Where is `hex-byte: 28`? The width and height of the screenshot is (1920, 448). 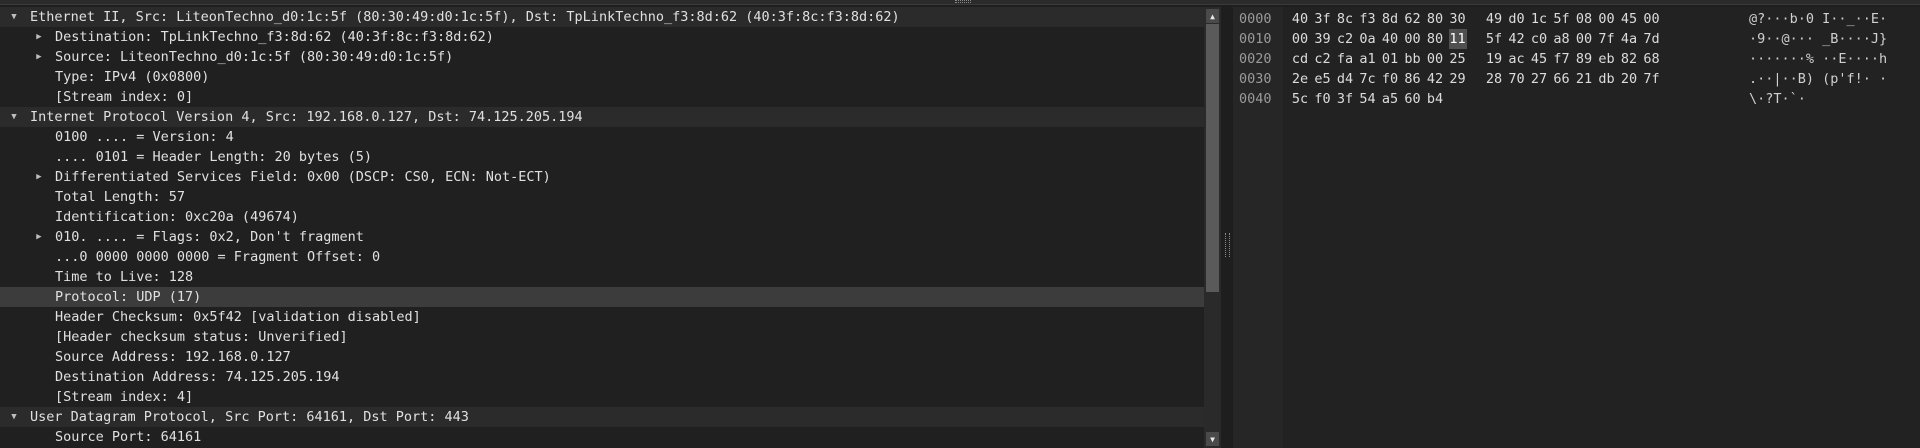 hex-byte: 28 is located at coordinates (1494, 79).